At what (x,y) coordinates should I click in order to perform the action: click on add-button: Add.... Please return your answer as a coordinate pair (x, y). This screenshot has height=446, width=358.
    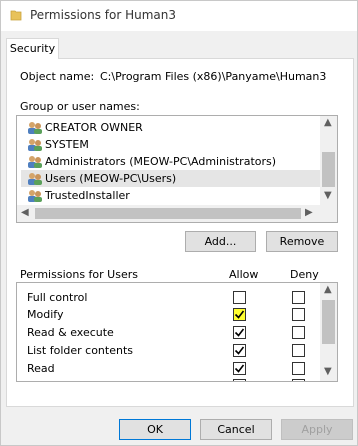
    Looking at the image, I should click on (220, 241).